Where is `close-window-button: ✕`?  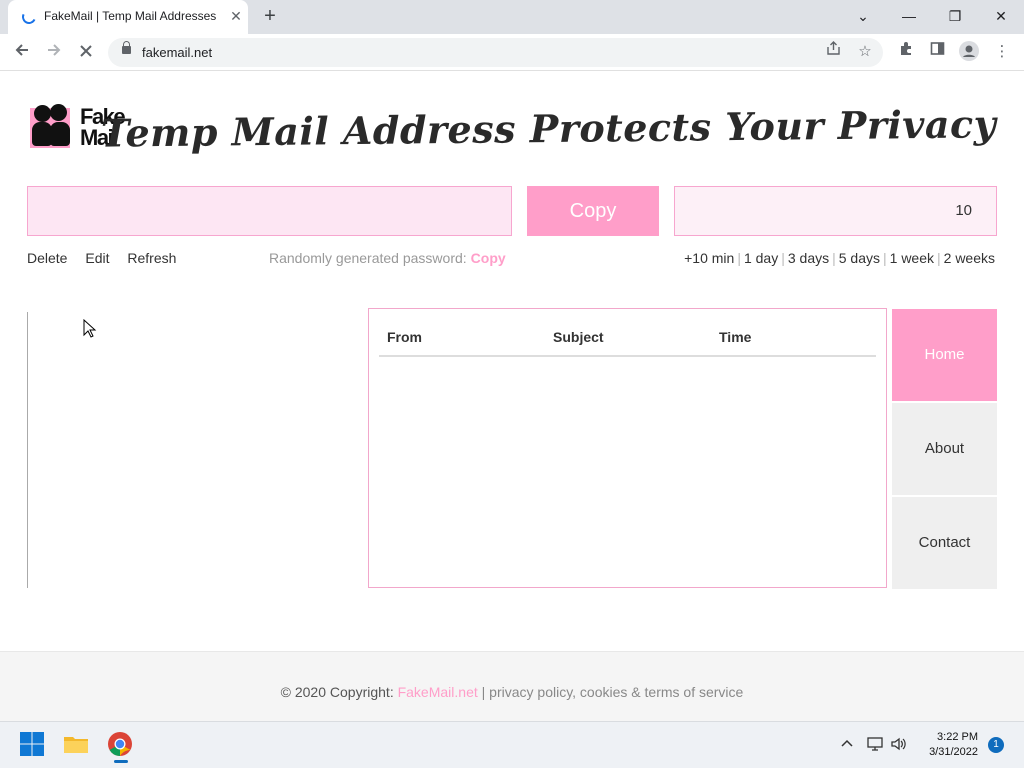 close-window-button: ✕ is located at coordinates (1001, 16).